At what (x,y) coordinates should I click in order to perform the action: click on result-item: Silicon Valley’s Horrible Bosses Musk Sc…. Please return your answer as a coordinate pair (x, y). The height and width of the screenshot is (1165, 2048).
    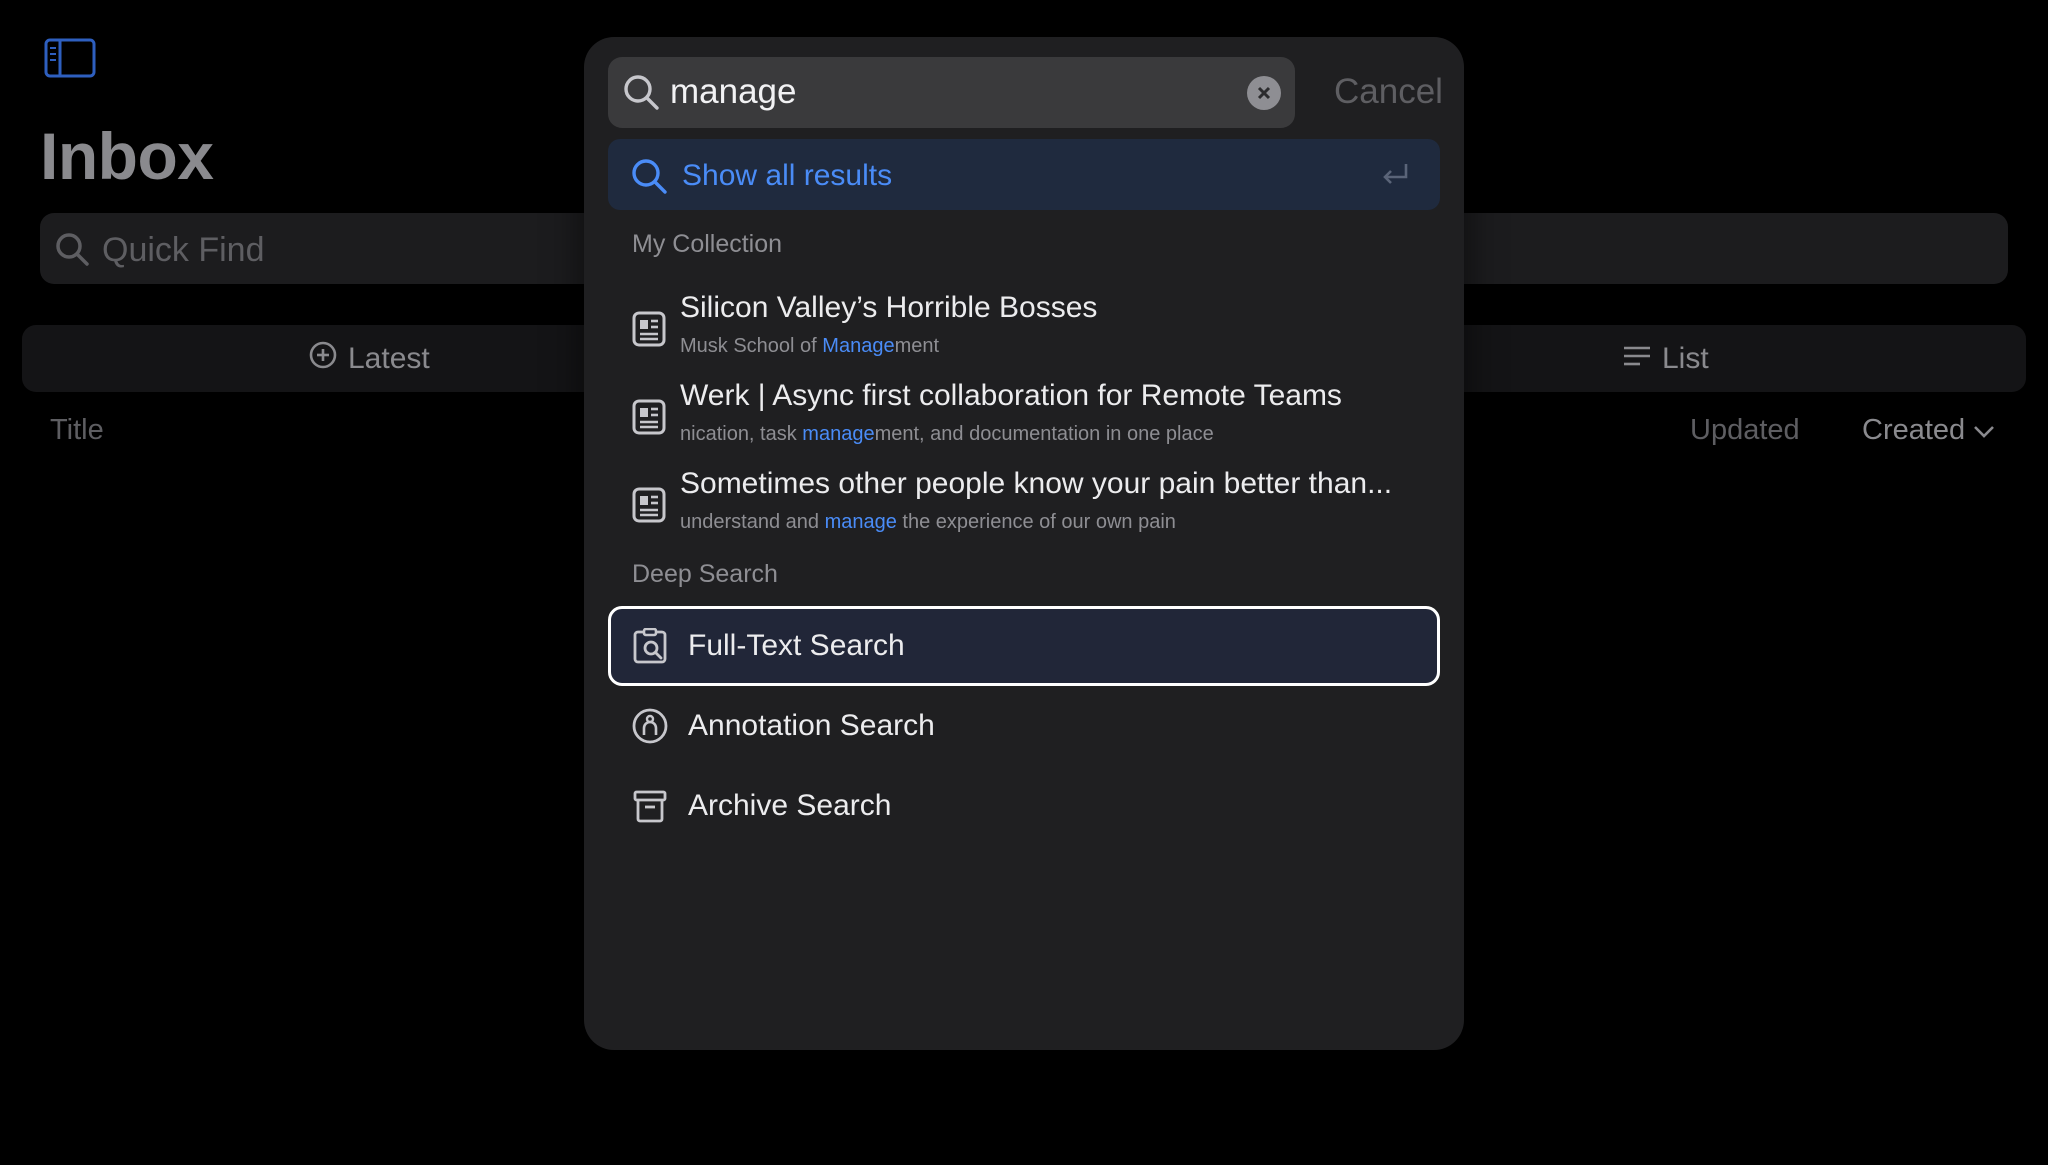
    Looking at the image, I should click on (1032, 332).